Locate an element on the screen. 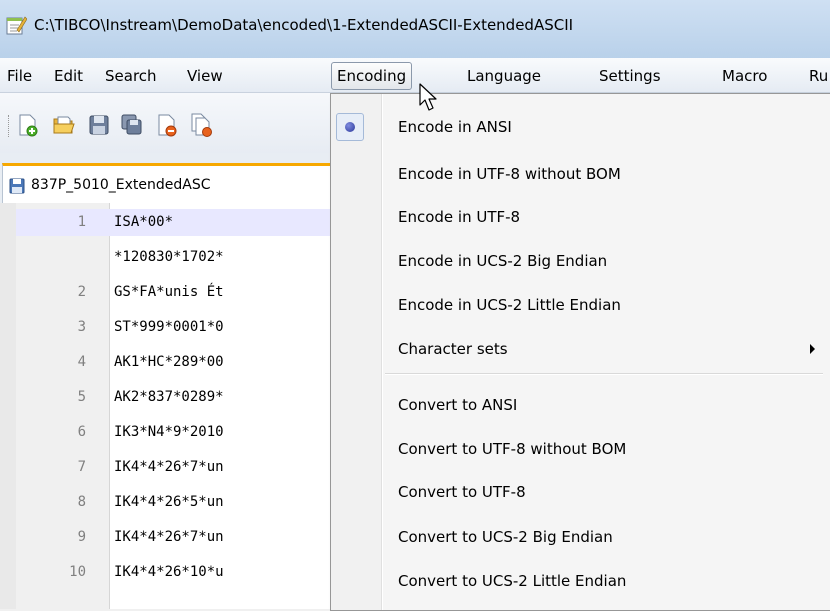 The height and width of the screenshot is (611, 830). menu-edit: Edit is located at coordinates (68, 76).